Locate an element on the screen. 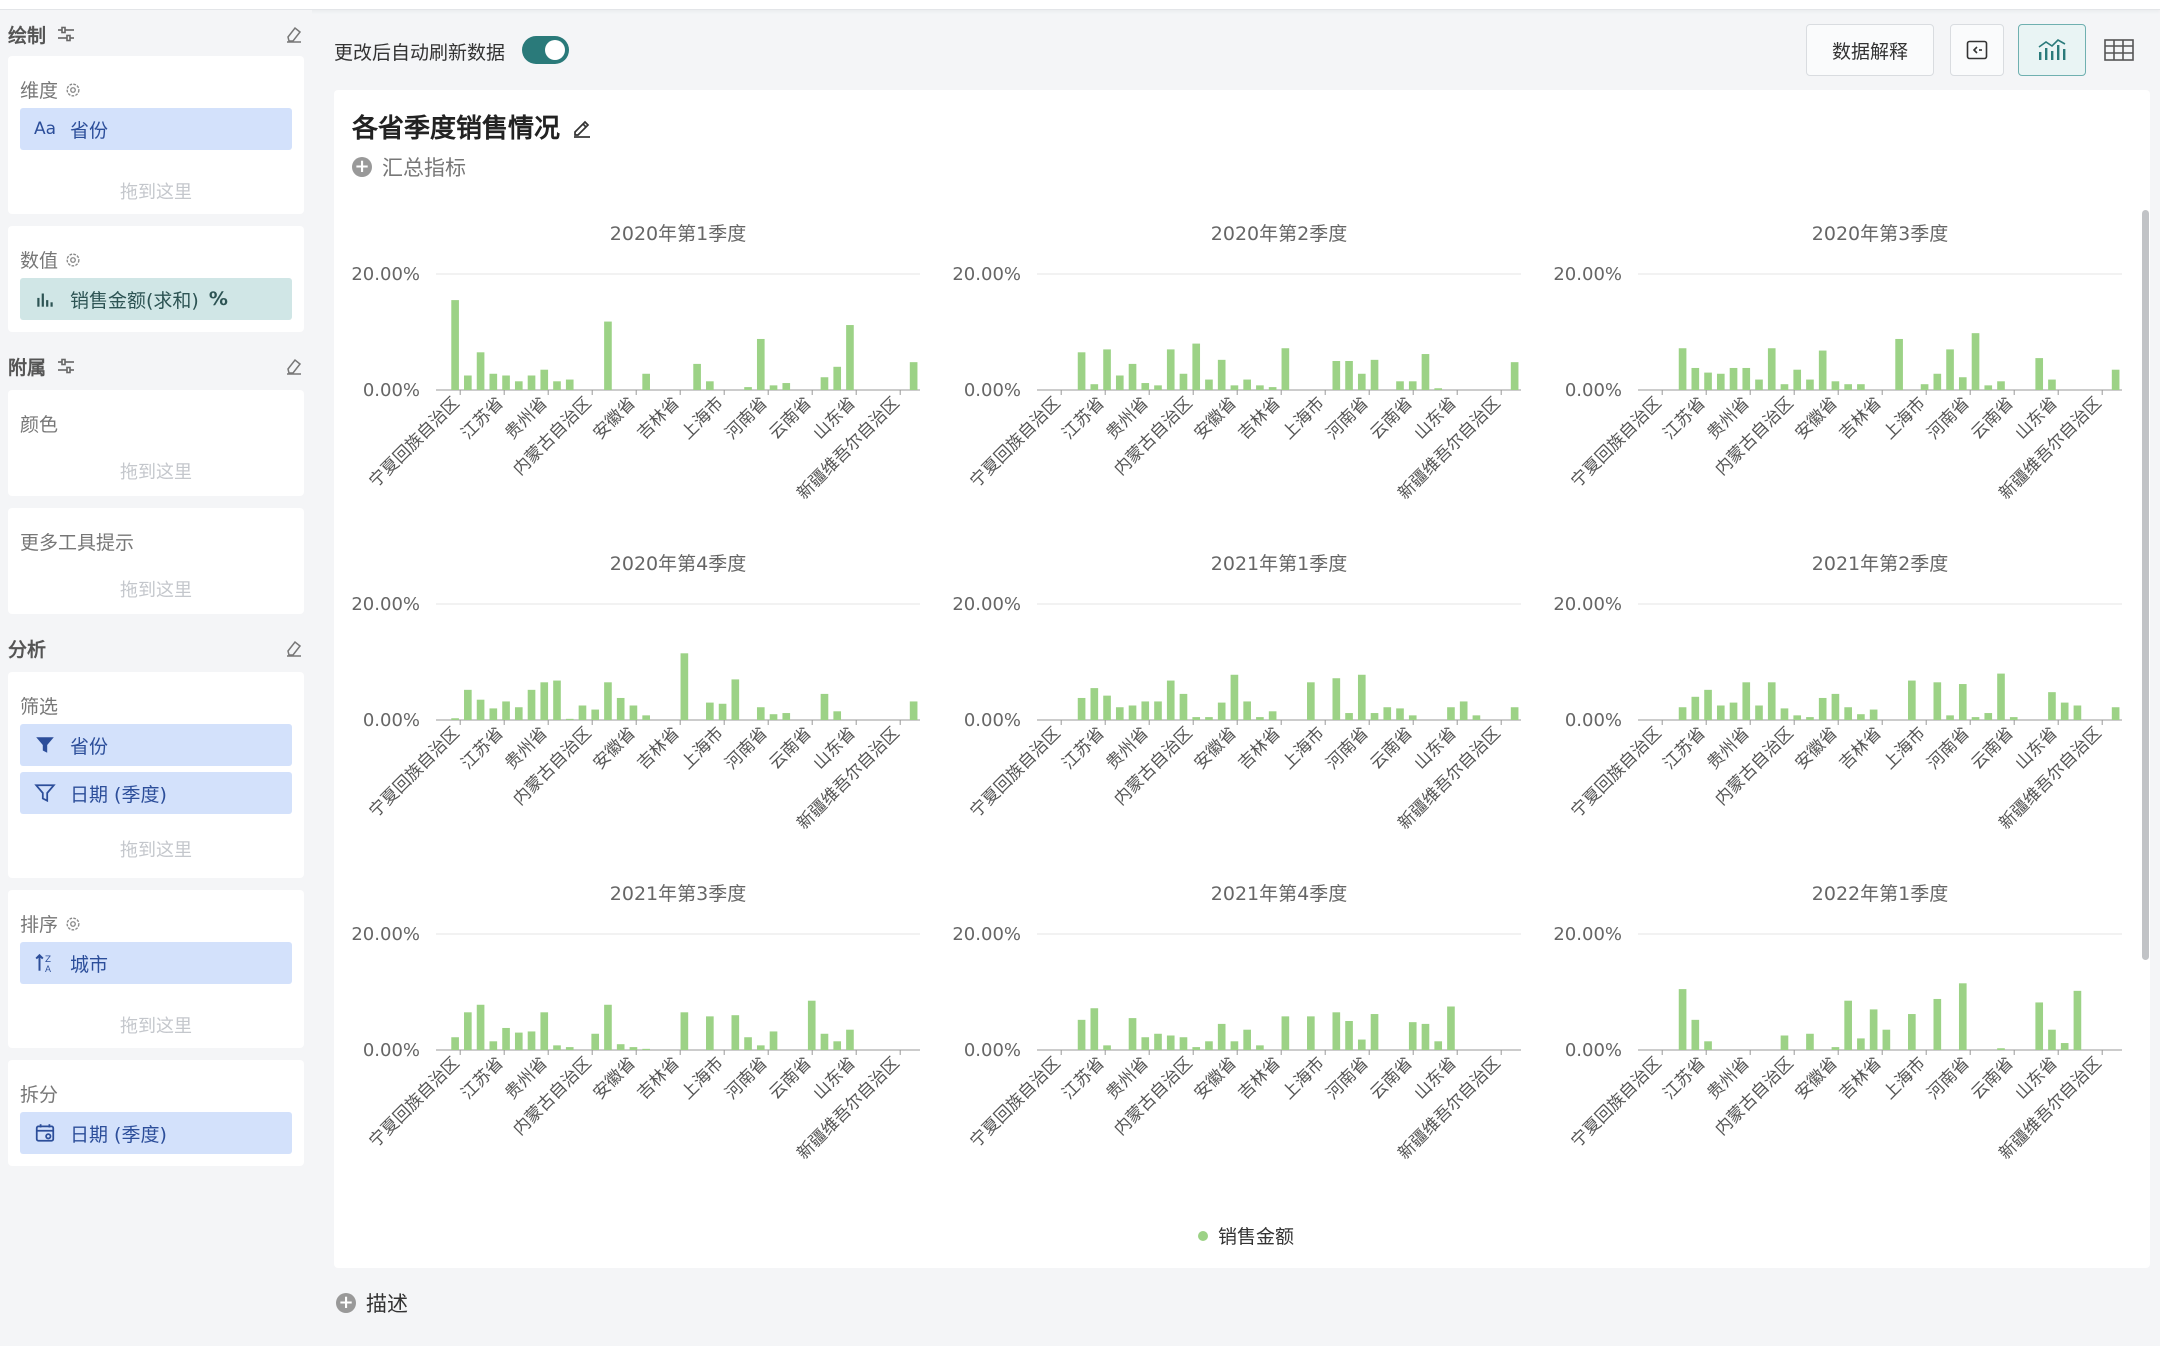 Image resolution: width=2160 pixels, height=1346 pixels. tooltip-card: 更多工具提示 拖到这里 is located at coordinates (156, 561).